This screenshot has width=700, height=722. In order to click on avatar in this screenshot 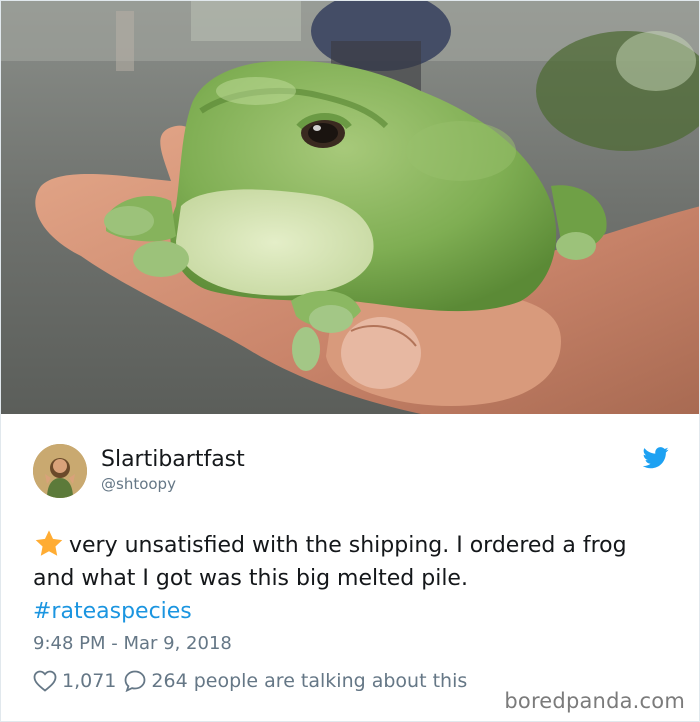, I will do `click(60, 471)`.